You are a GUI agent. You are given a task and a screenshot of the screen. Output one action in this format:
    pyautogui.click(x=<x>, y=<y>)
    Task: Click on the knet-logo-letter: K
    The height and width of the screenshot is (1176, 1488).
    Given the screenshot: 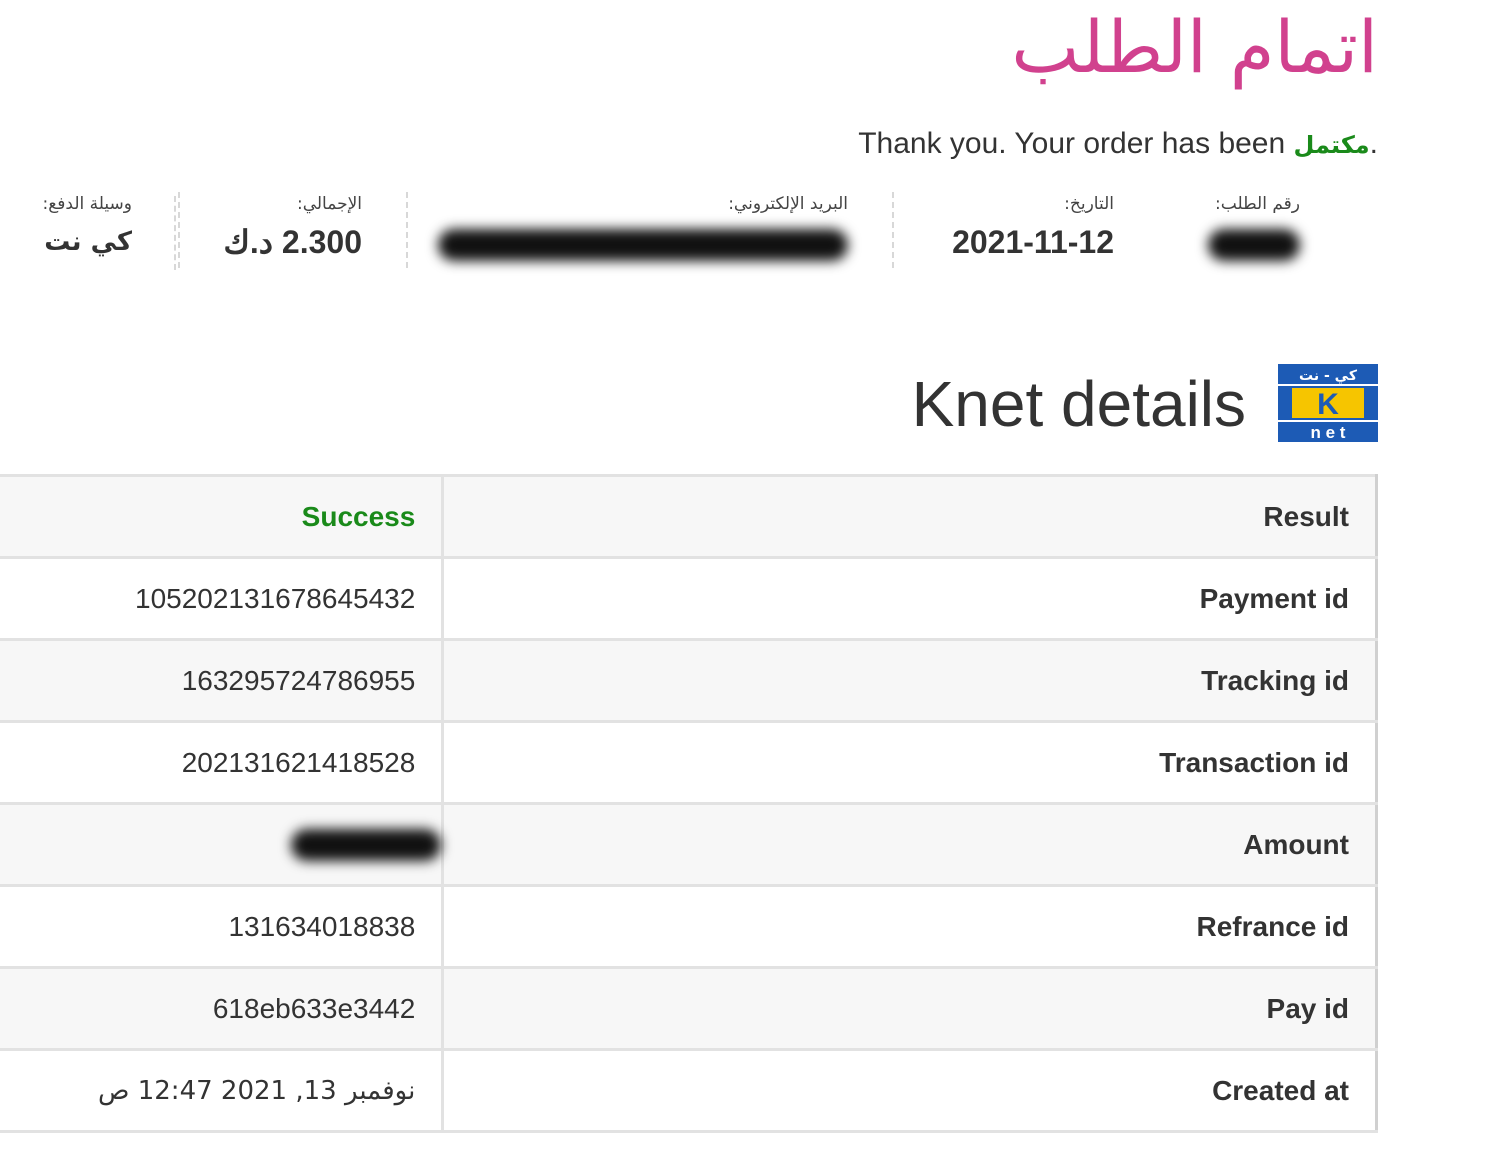 What is the action you would take?
    pyautogui.click(x=1328, y=404)
    